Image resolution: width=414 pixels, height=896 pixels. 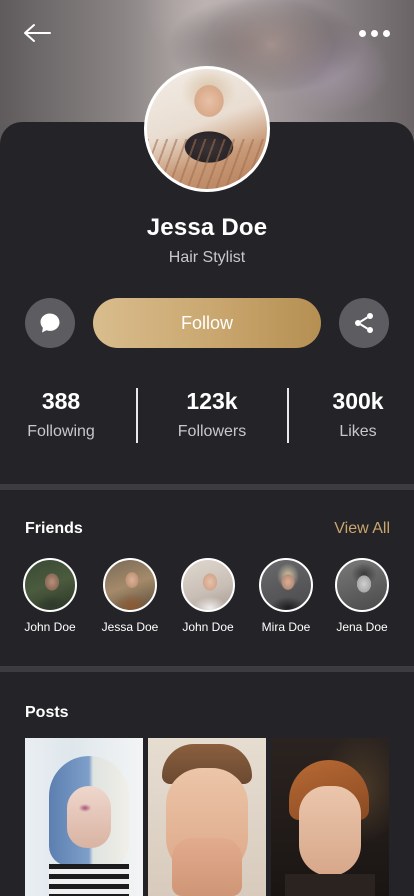 I want to click on friend-name: Mira Doe, so click(x=286, y=627).